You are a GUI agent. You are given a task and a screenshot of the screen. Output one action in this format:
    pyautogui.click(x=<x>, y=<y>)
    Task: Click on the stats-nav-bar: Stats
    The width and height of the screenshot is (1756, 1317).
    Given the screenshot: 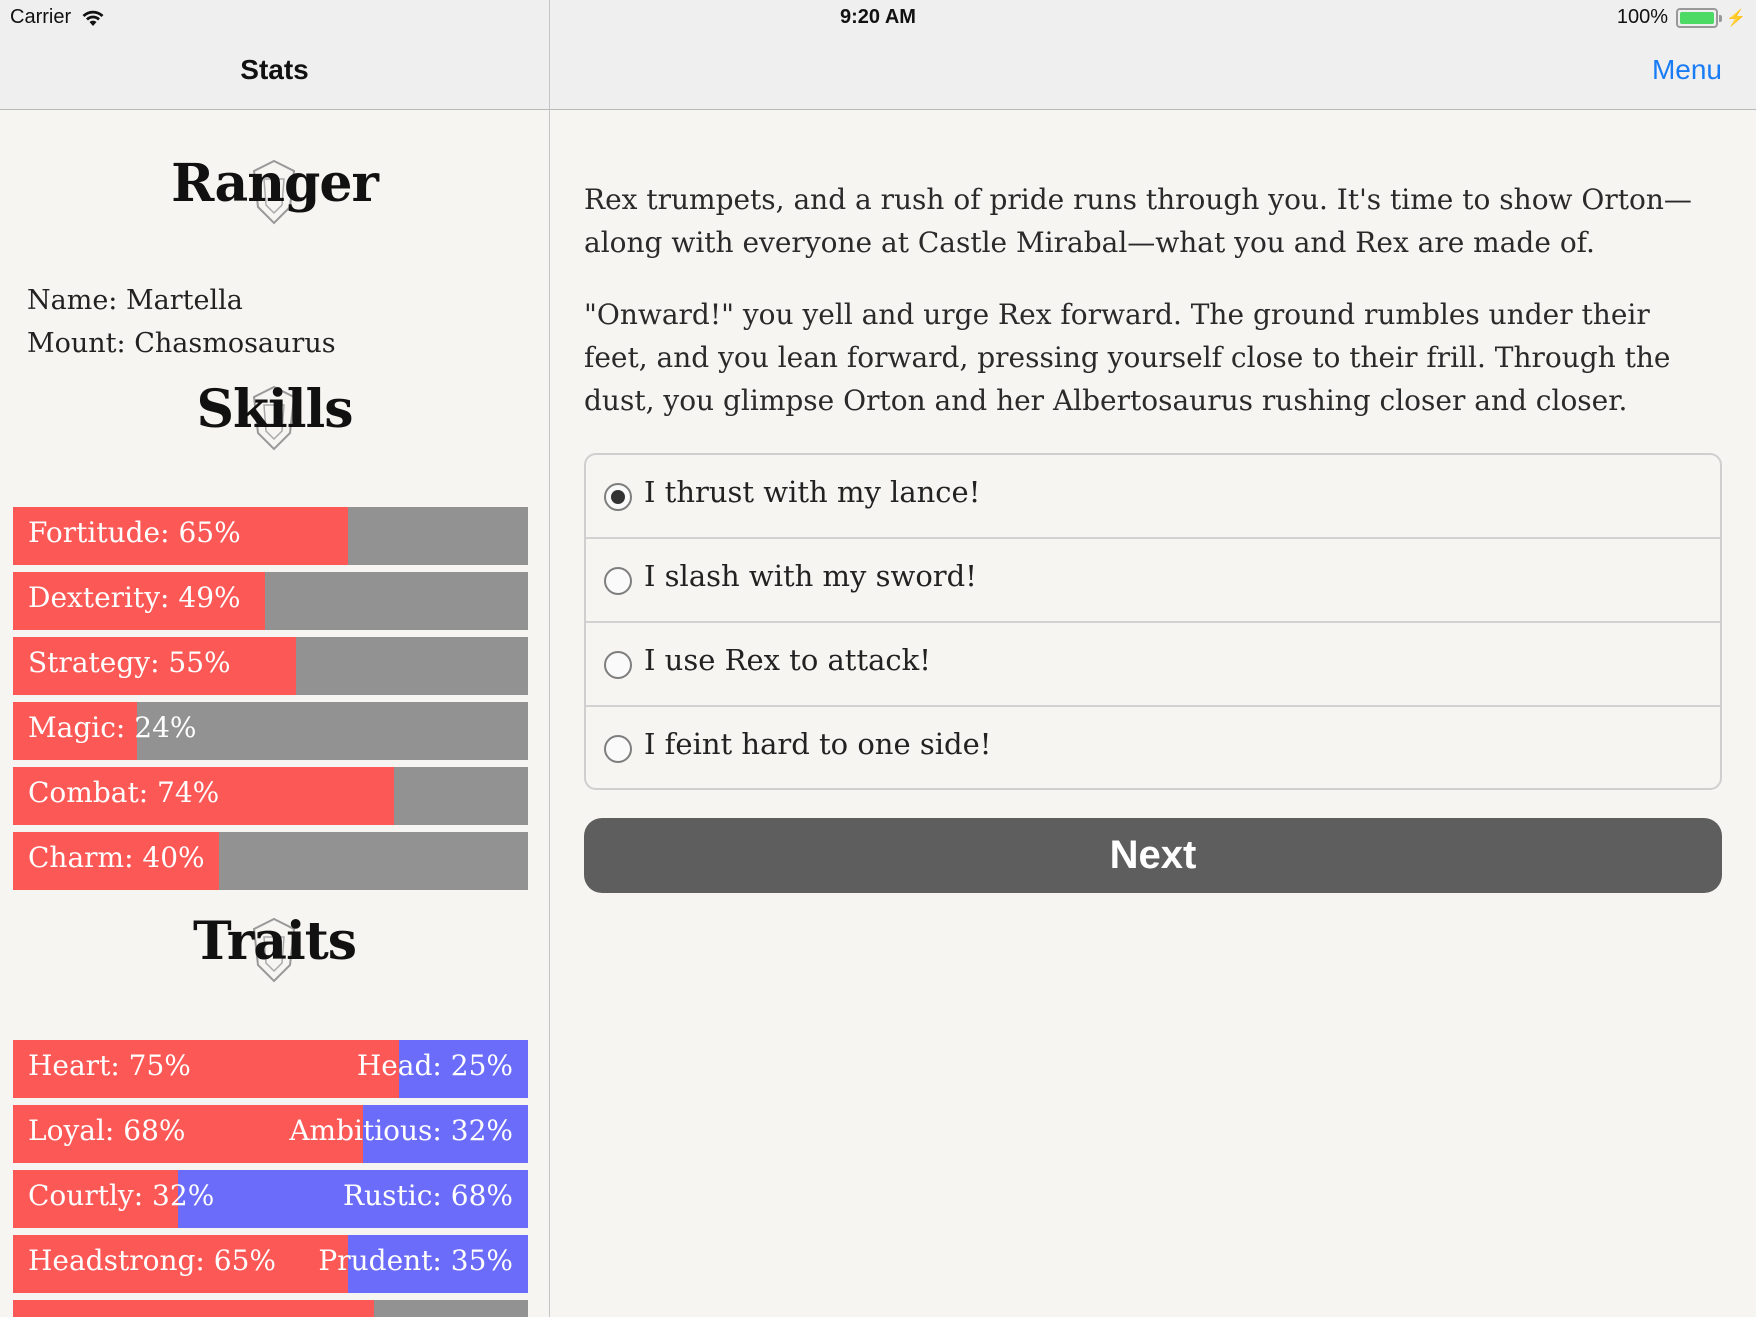 What is the action you would take?
    pyautogui.click(x=274, y=73)
    